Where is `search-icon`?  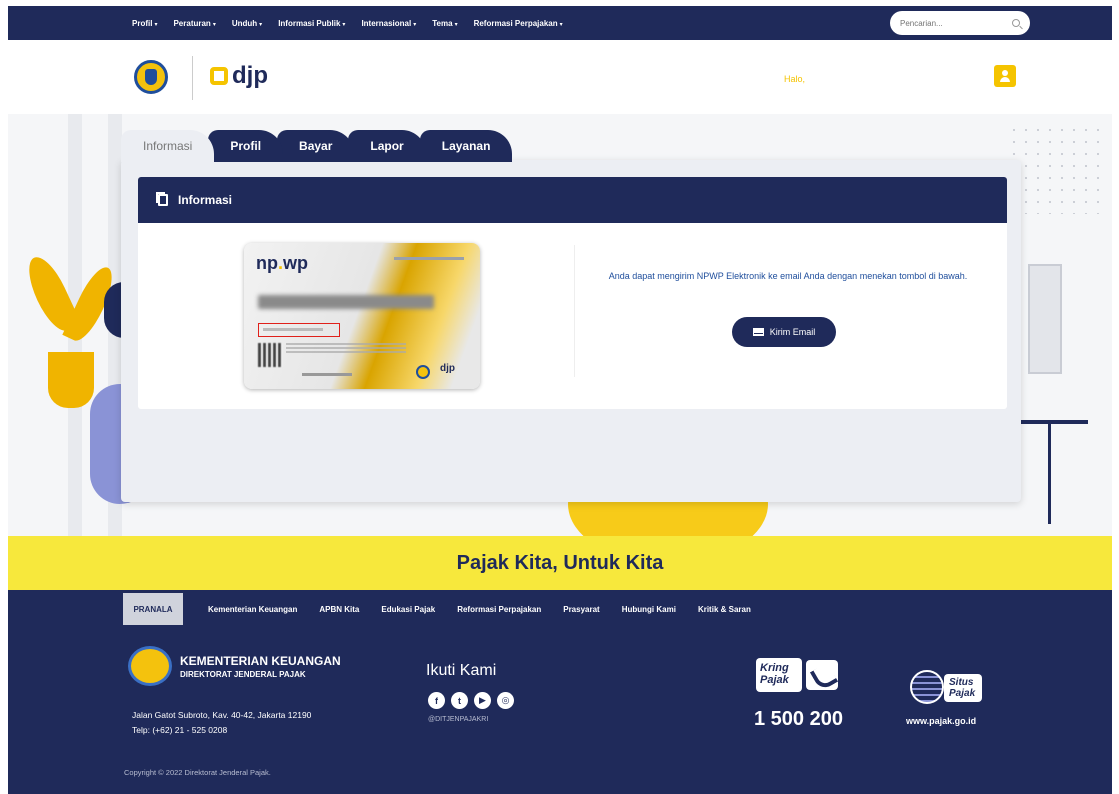
search-icon is located at coordinates (1016, 23).